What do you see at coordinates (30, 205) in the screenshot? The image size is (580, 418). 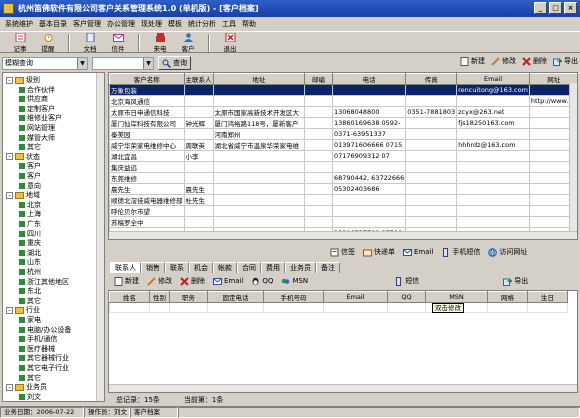 I see `tree-leaf-node: 北京` at bounding box center [30, 205].